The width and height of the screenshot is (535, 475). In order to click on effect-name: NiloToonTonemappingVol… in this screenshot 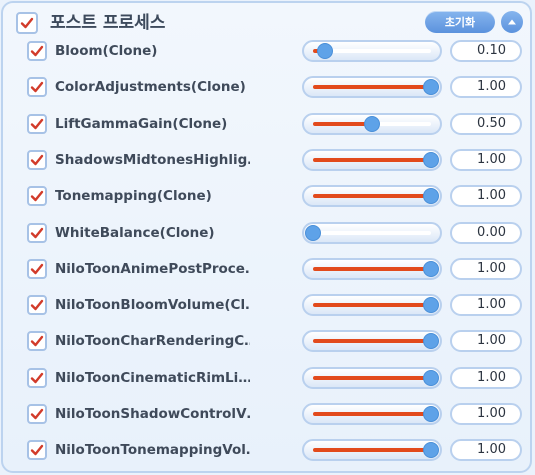, I will do `click(152, 450)`.